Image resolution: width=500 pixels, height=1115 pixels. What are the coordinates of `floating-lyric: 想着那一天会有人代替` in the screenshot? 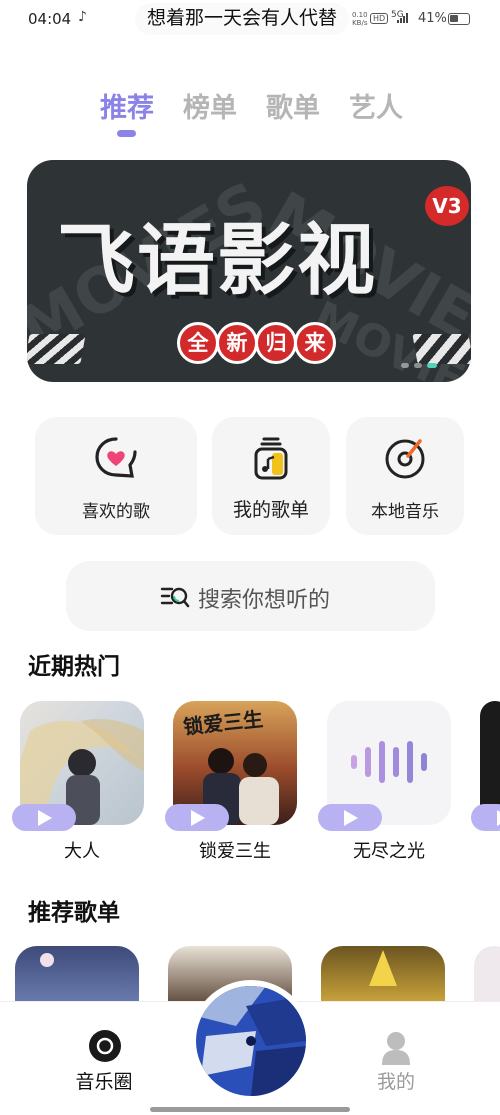 It's located at (242, 19).